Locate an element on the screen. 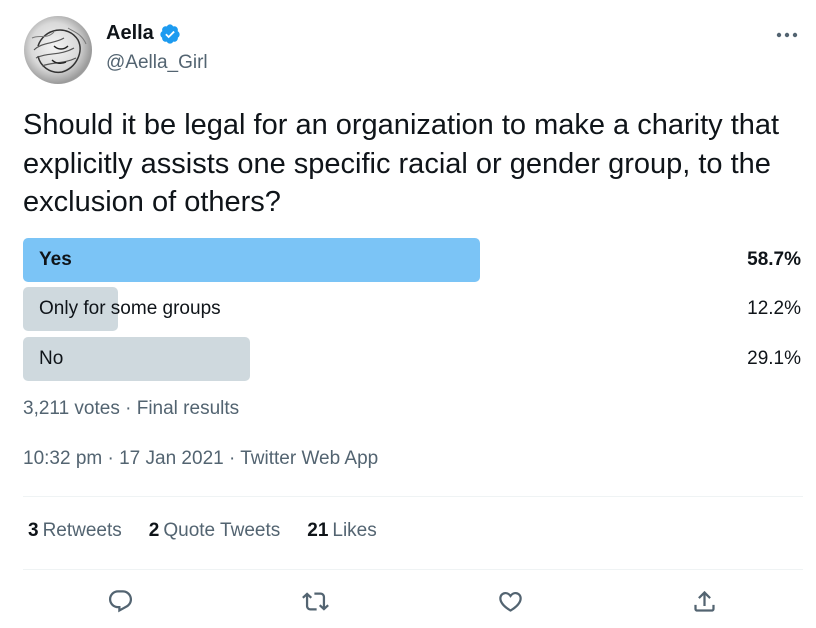 Image resolution: width=816 pixels, height=628 pixels. avatar-sketch-icon is located at coordinates (59, 50).